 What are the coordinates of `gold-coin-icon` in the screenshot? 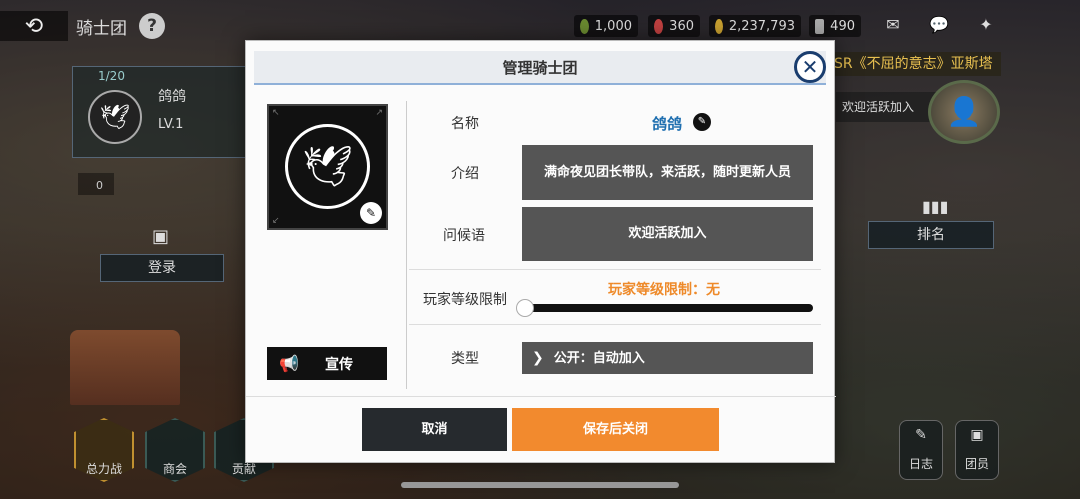 It's located at (719, 26).